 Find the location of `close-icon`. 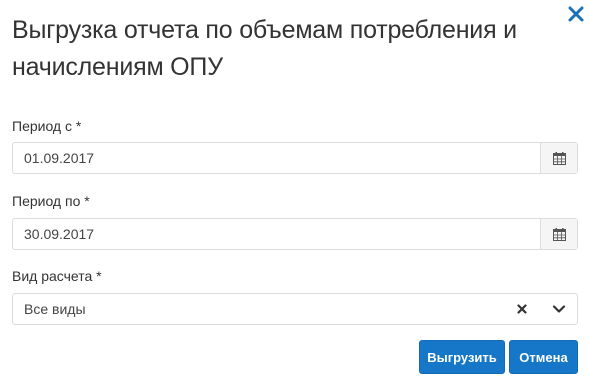

close-icon is located at coordinates (576, 14).